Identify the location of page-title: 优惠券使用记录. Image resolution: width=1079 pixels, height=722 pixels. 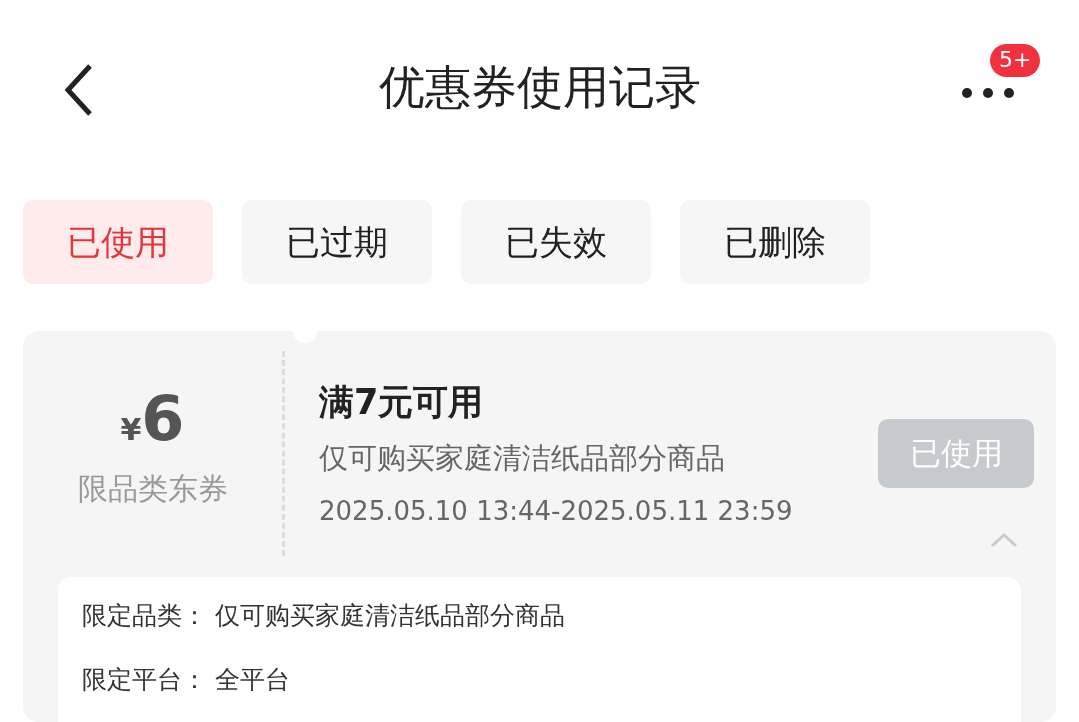
(539, 88).